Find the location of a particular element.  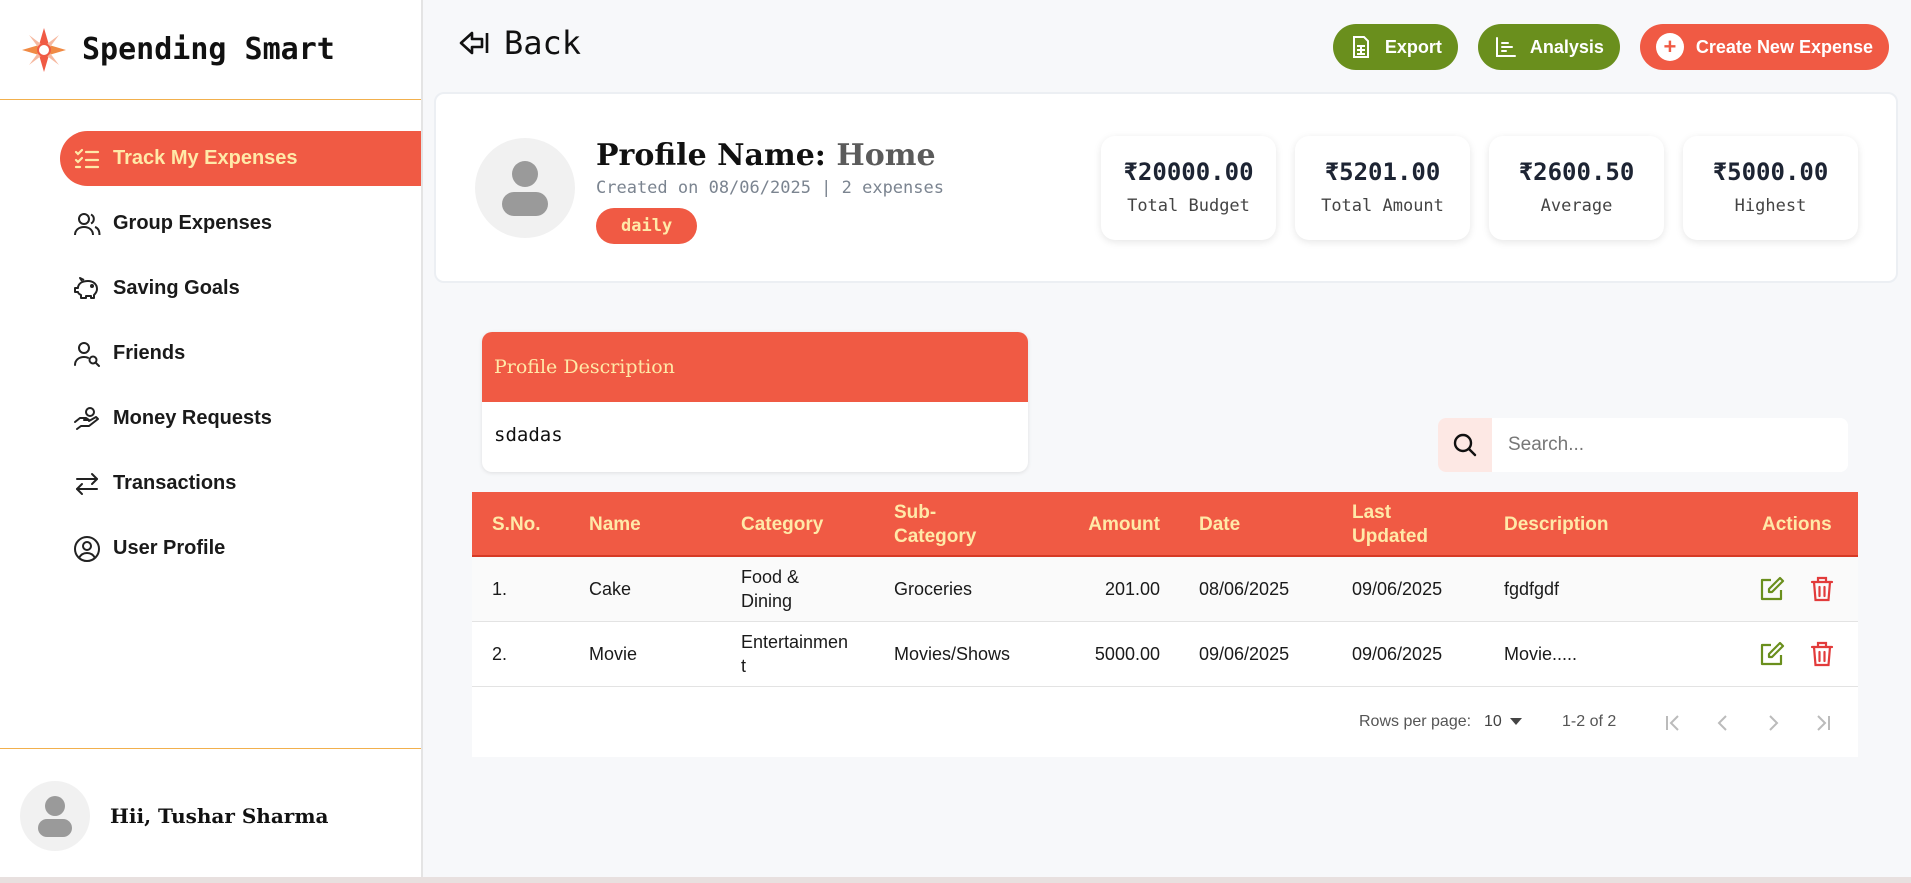

stat-value: ₹5201.00 is located at coordinates (1382, 172).